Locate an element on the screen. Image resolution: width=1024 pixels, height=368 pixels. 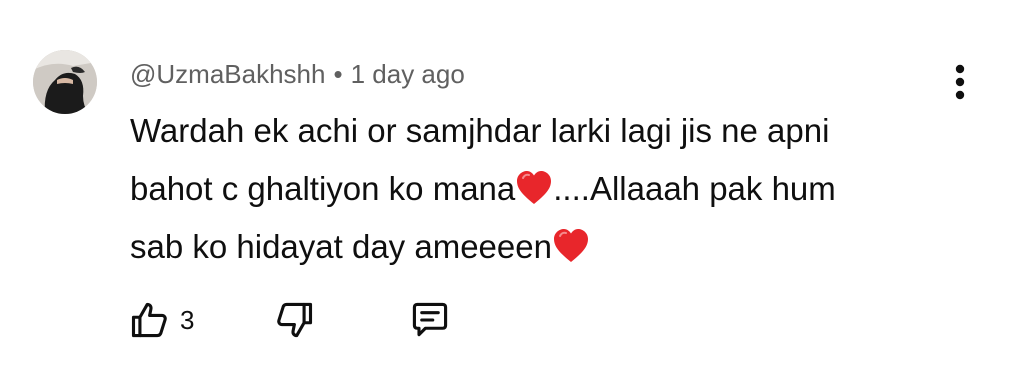
like-count: 3 is located at coordinates (187, 319).